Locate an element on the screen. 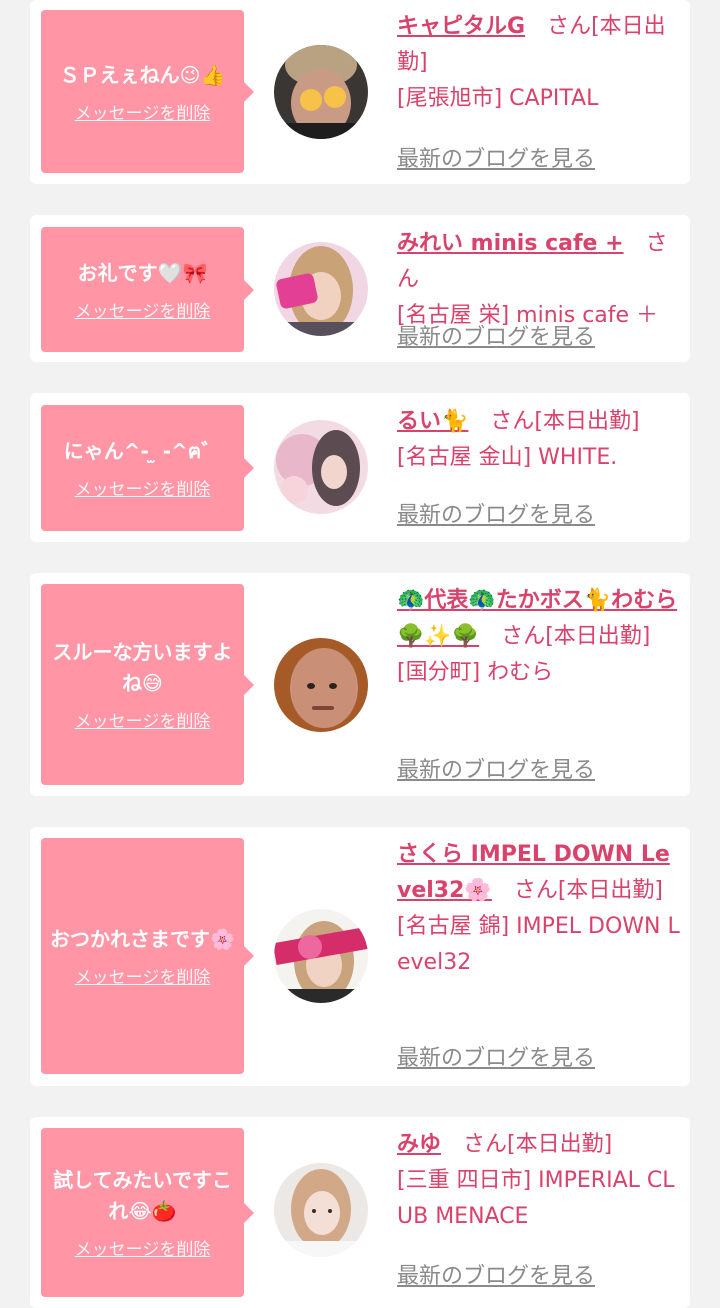 This screenshot has width=720, height=1308. sender-name-link: みゆ is located at coordinates (419, 1144).